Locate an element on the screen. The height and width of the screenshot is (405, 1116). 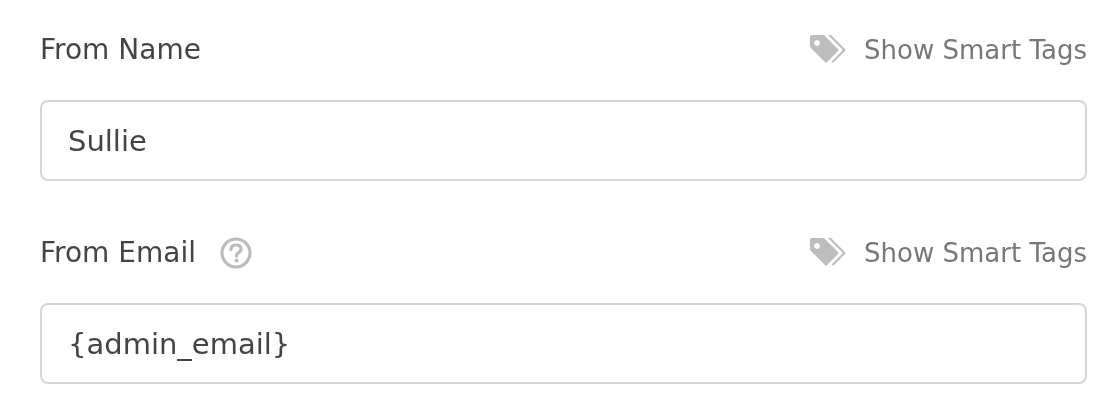
help-icon is located at coordinates (235, 253).